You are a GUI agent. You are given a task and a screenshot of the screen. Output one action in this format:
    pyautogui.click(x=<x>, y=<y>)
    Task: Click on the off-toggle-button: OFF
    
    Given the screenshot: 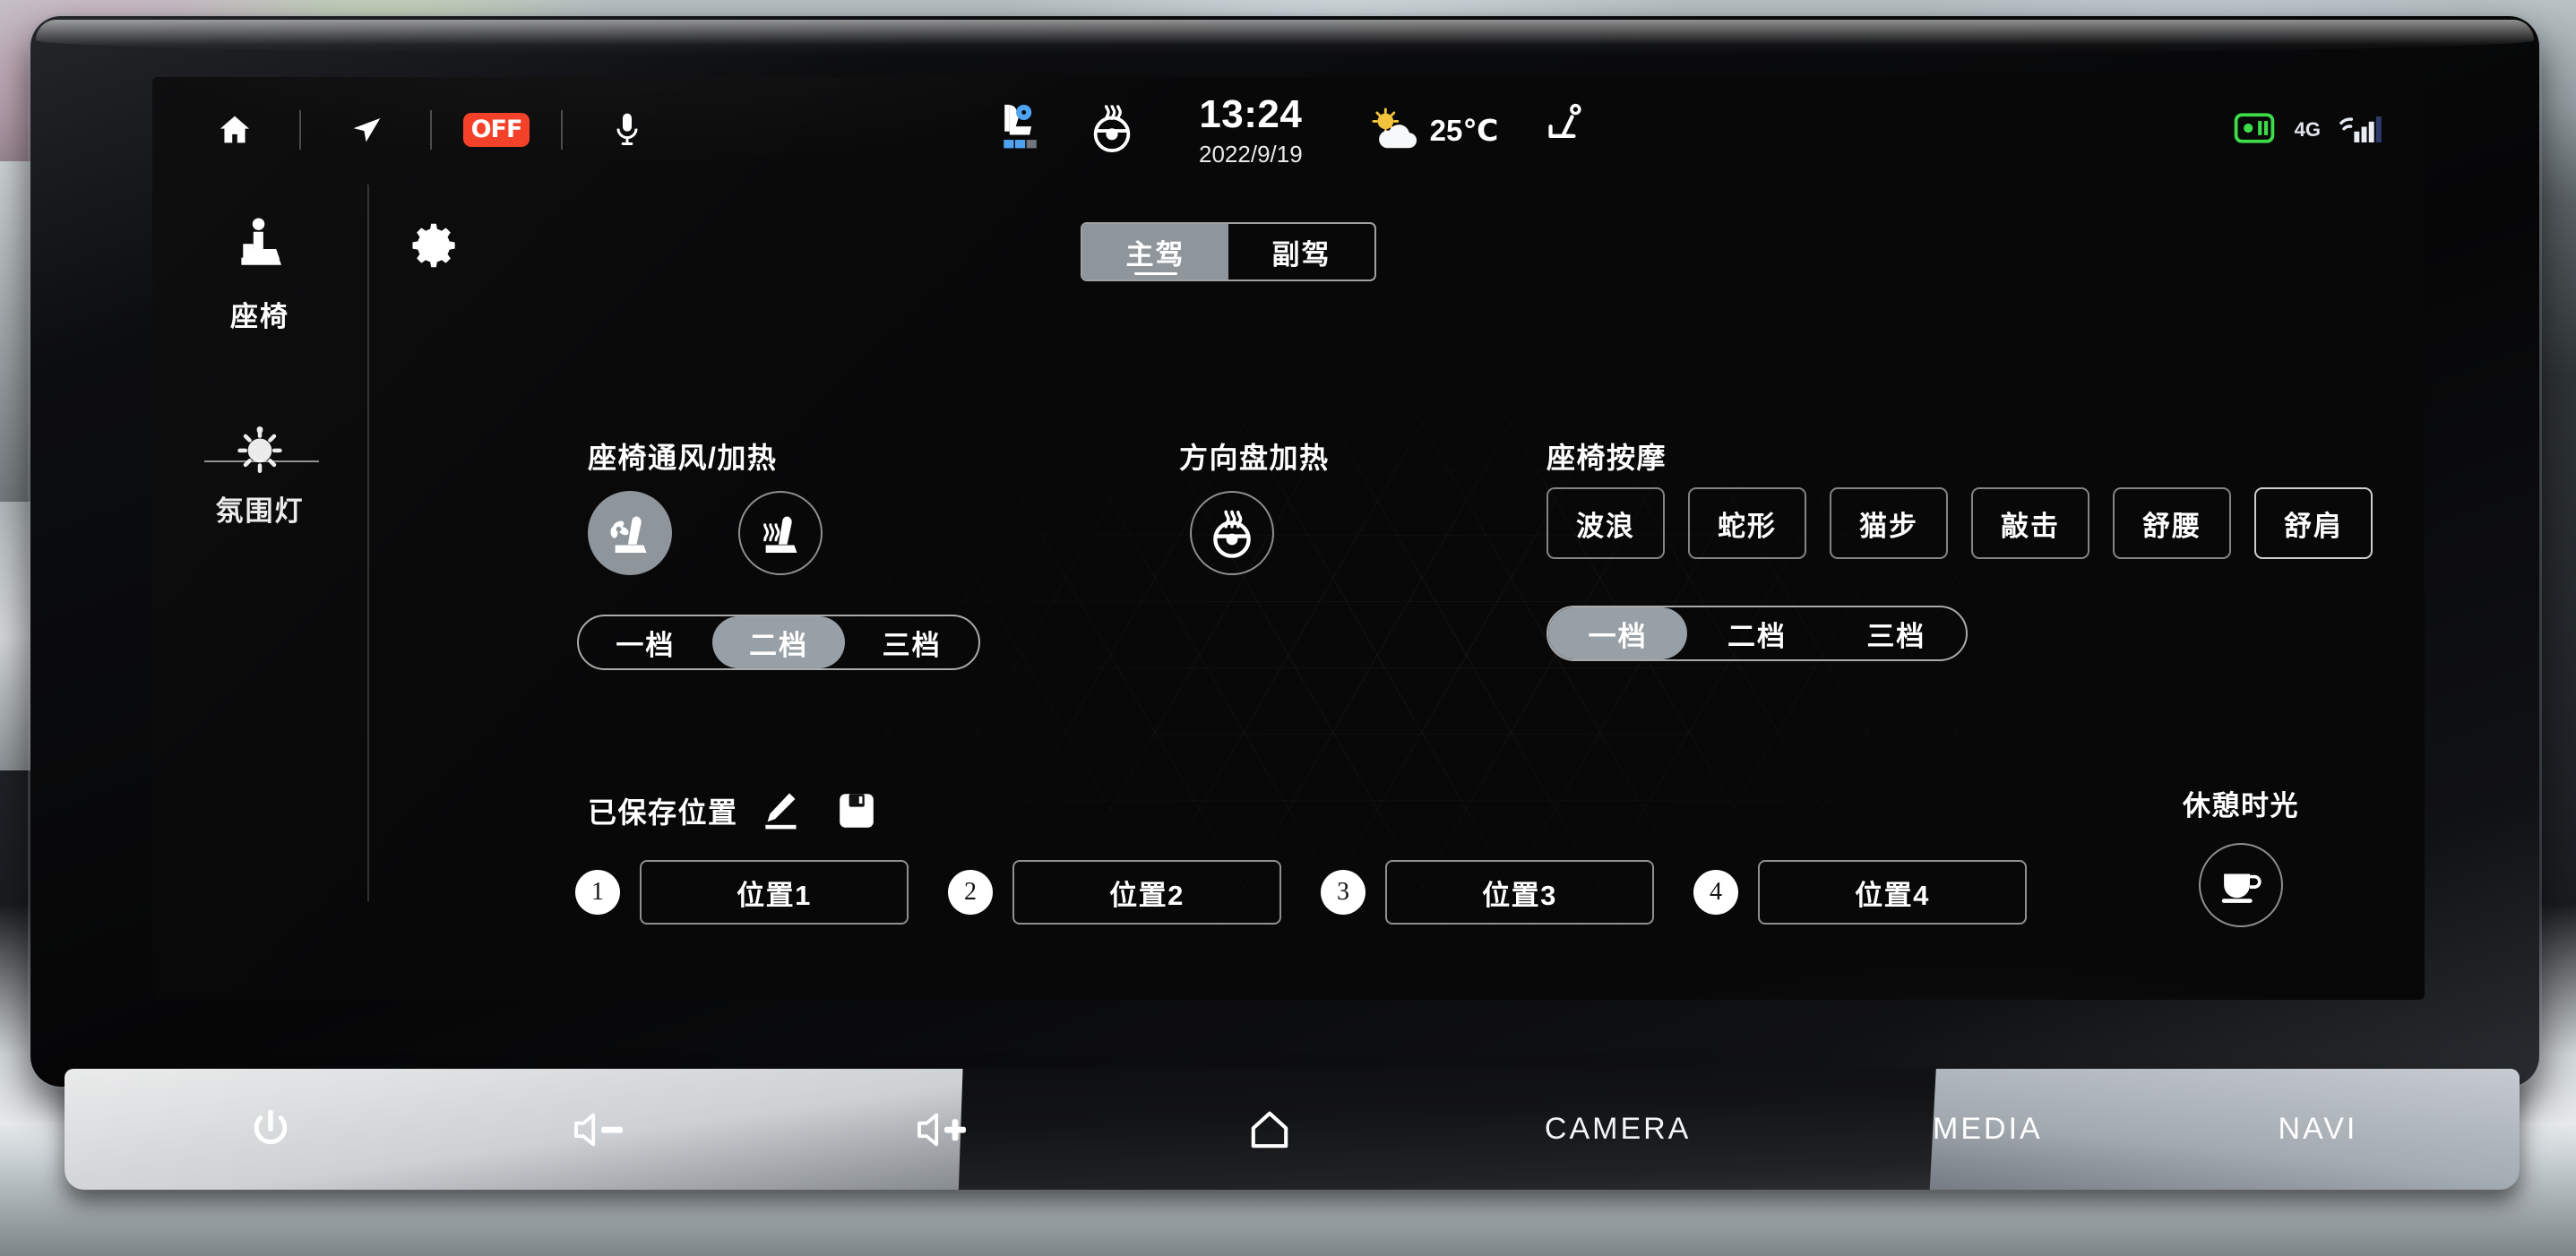 What is the action you would take?
    pyautogui.click(x=496, y=130)
    